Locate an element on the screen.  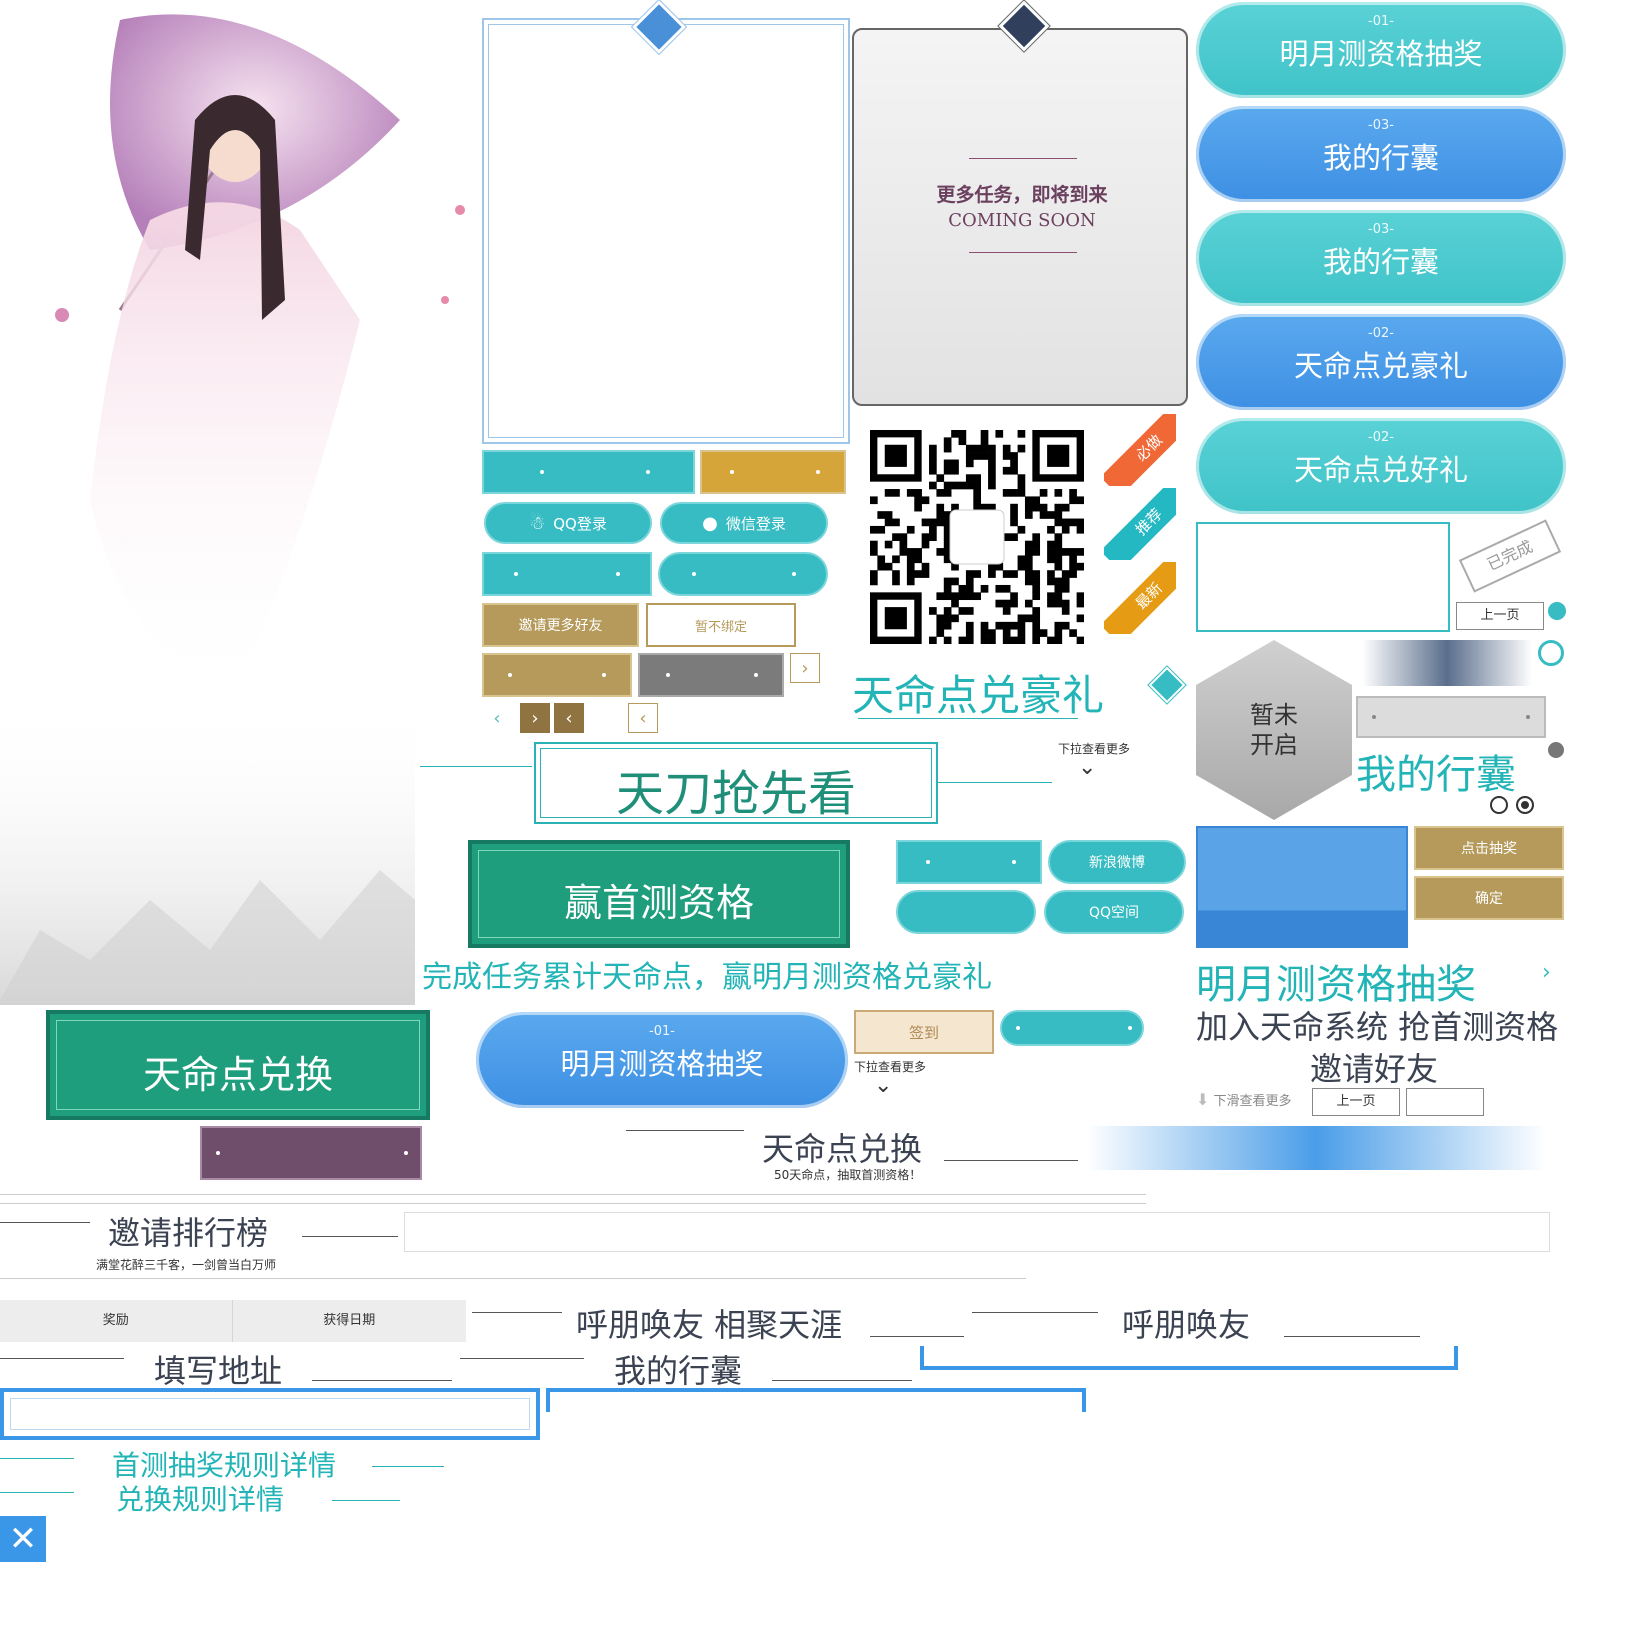
heading-invite-rank: 邀请排行榜 is located at coordinates (188, 1233).